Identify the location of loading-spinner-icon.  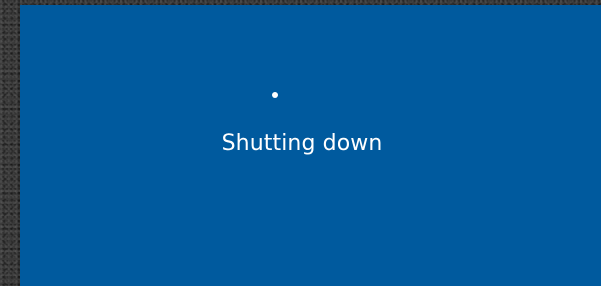
(275, 95).